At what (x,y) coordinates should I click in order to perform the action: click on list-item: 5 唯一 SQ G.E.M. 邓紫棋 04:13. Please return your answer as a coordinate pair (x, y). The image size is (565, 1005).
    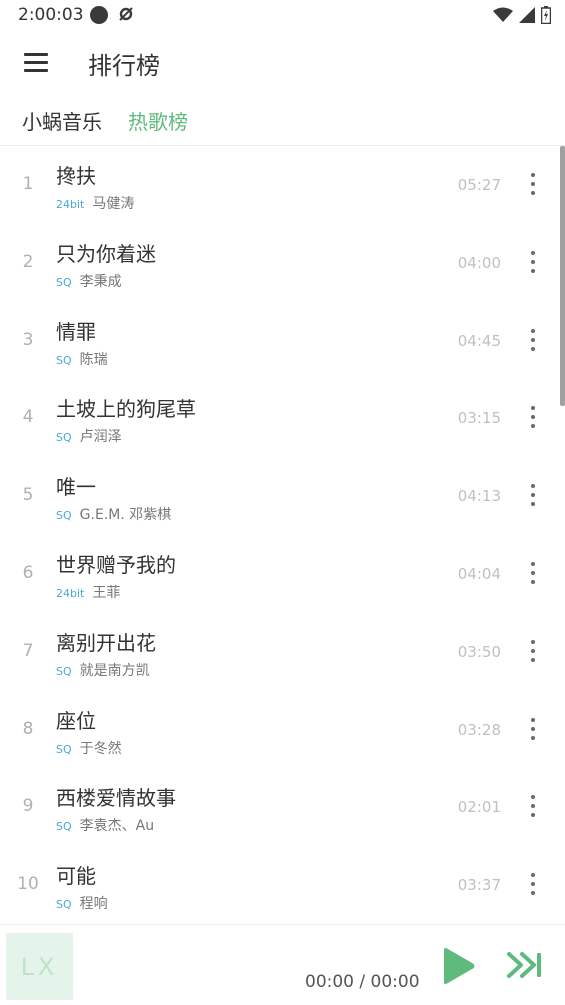
    Looking at the image, I should click on (282, 496).